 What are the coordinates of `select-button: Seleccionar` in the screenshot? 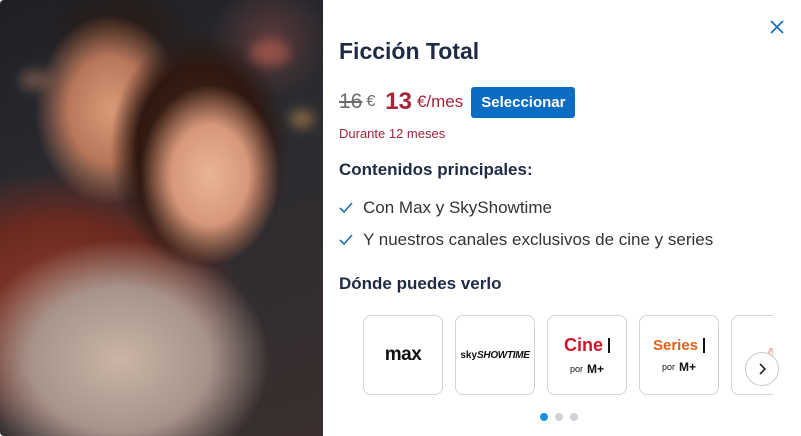 It's located at (523, 102).